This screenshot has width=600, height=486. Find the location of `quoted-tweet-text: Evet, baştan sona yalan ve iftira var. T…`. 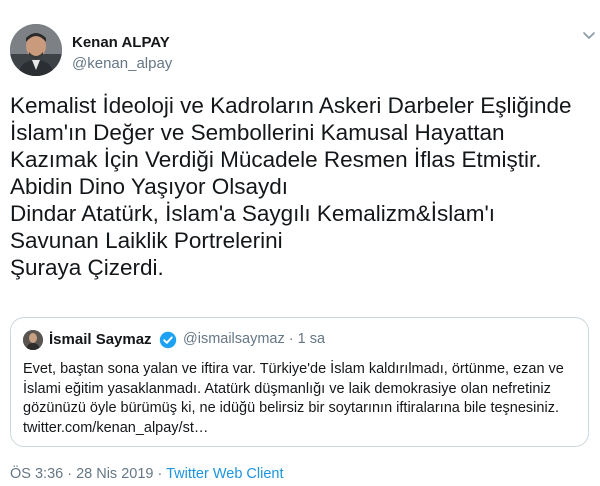

quoted-tweet-text: Evet, baştan sona yalan ve iftira var. T… is located at coordinates (303, 399).